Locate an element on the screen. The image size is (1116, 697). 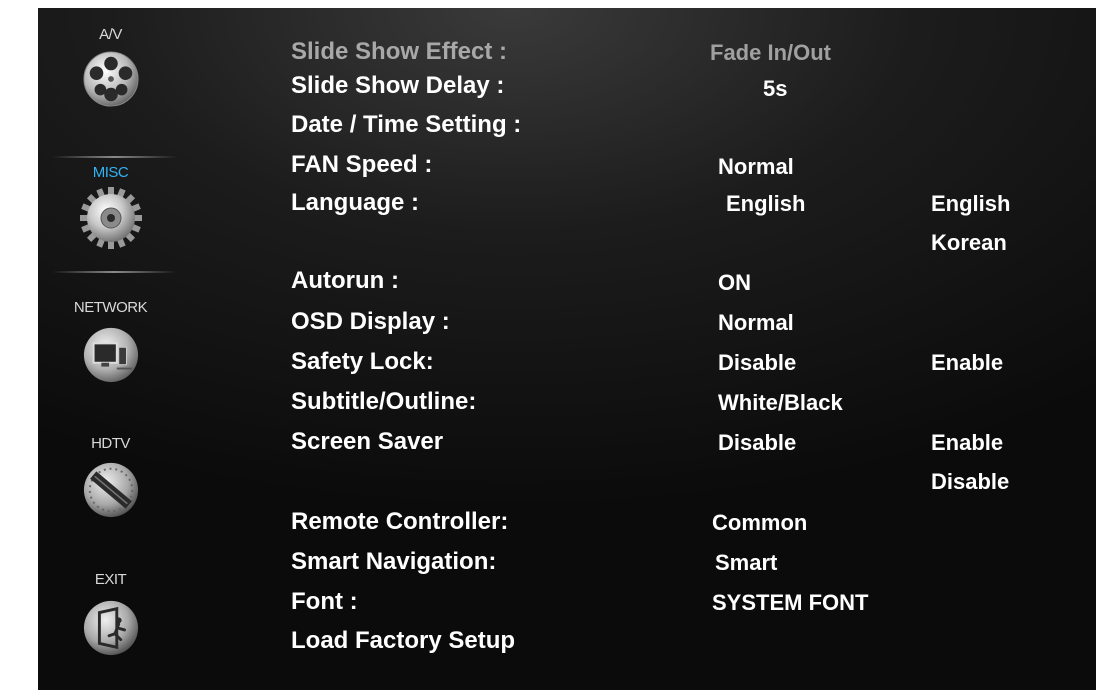
sidebar-item-label: HDTV is located at coordinates (110, 443).